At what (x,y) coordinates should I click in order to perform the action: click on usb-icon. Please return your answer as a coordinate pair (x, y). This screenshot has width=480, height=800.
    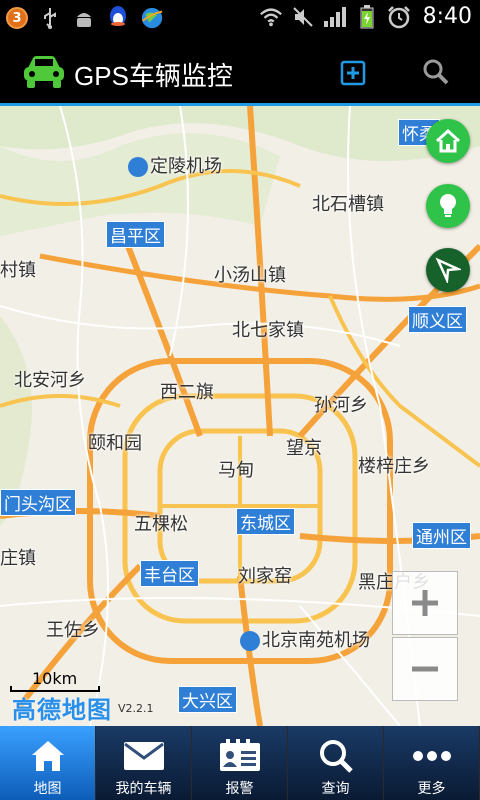
    Looking at the image, I should click on (50, 18).